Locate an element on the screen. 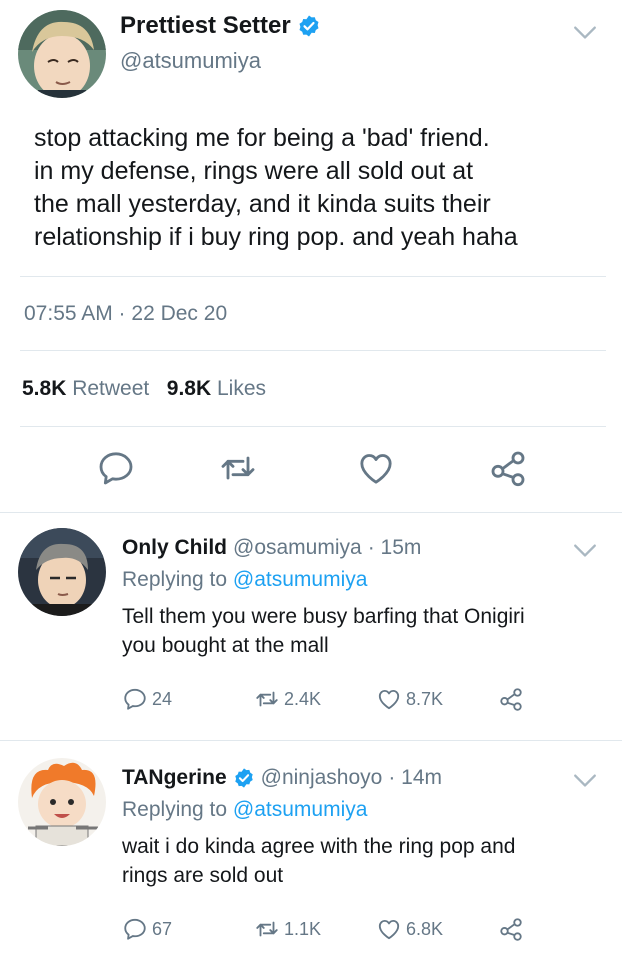  tweet-stats: 5.8K Retweet 9.8K Likes is located at coordinates (144, 389).